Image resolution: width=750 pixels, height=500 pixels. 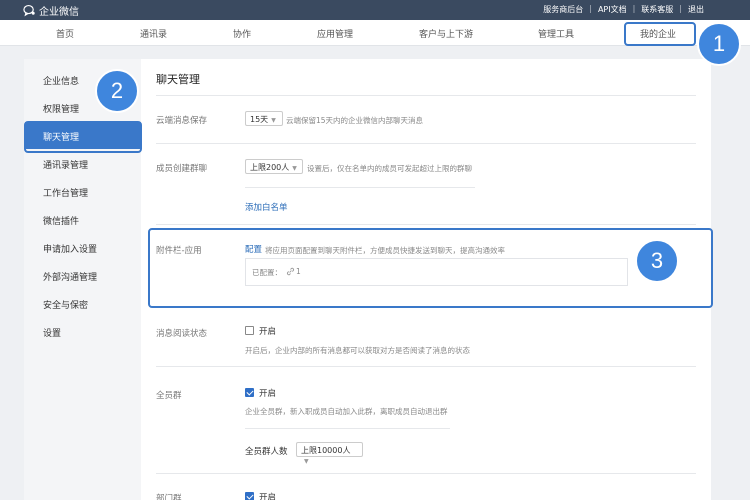 What do you see at coordinates (259, 119) in the screenshot?
I see `select-value: 15天` at bounding box center [259, 119].